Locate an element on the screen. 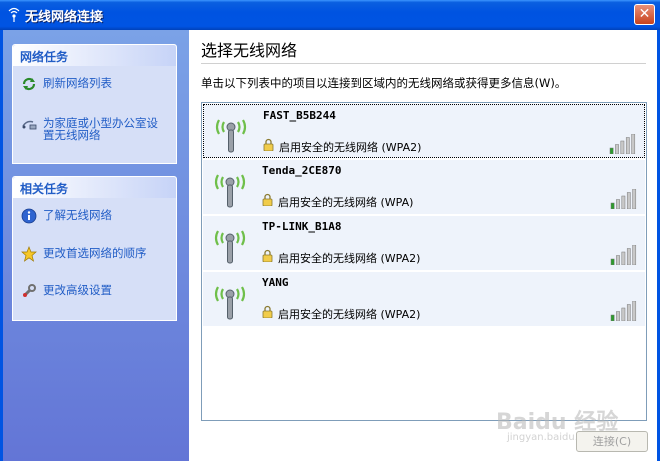 The height and width of the screenshot is (461, 660). change-preferred-order-label: 更改首选网络的顺序 is located at coordinates (95, 253).